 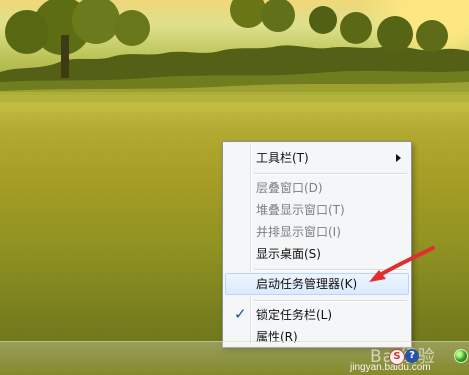 What do you see at coordinates (289, 188) in the screenshot?
I see `menu-item-label: 层叠窗口(D)` at bounding box center [289, 188].